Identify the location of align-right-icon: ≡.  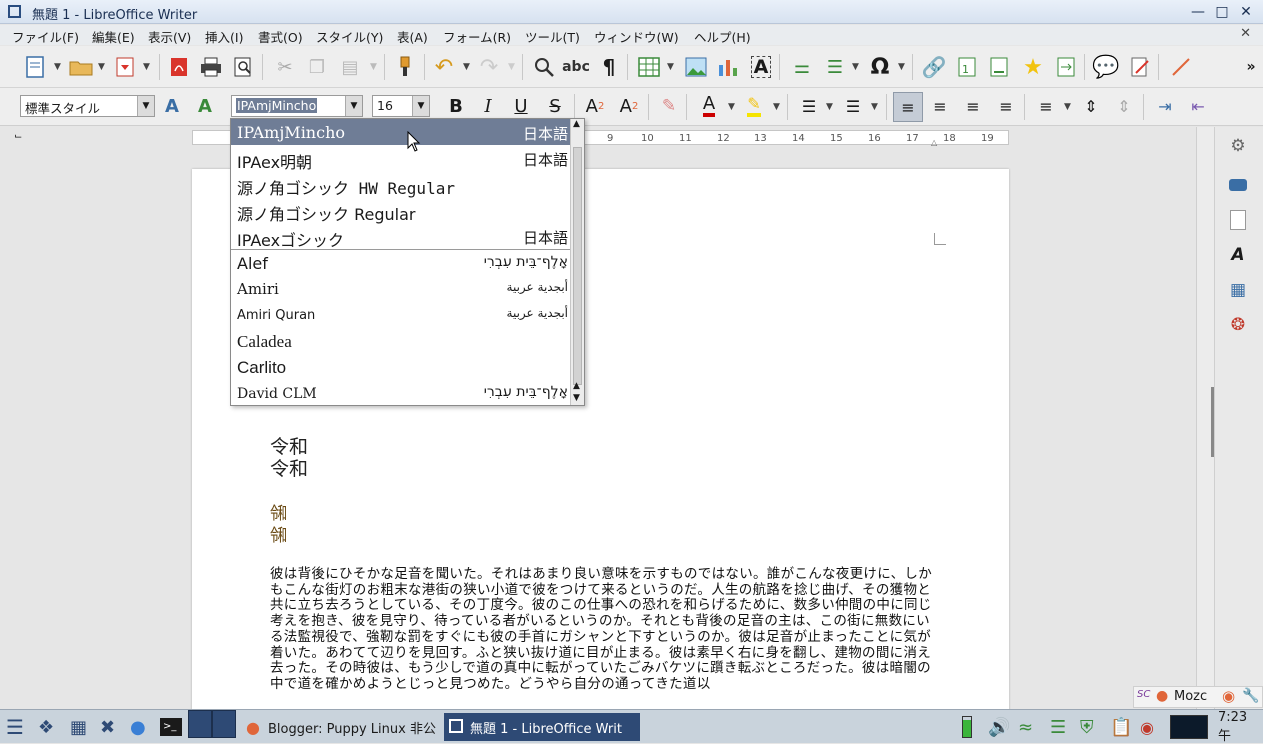
(973, 106).